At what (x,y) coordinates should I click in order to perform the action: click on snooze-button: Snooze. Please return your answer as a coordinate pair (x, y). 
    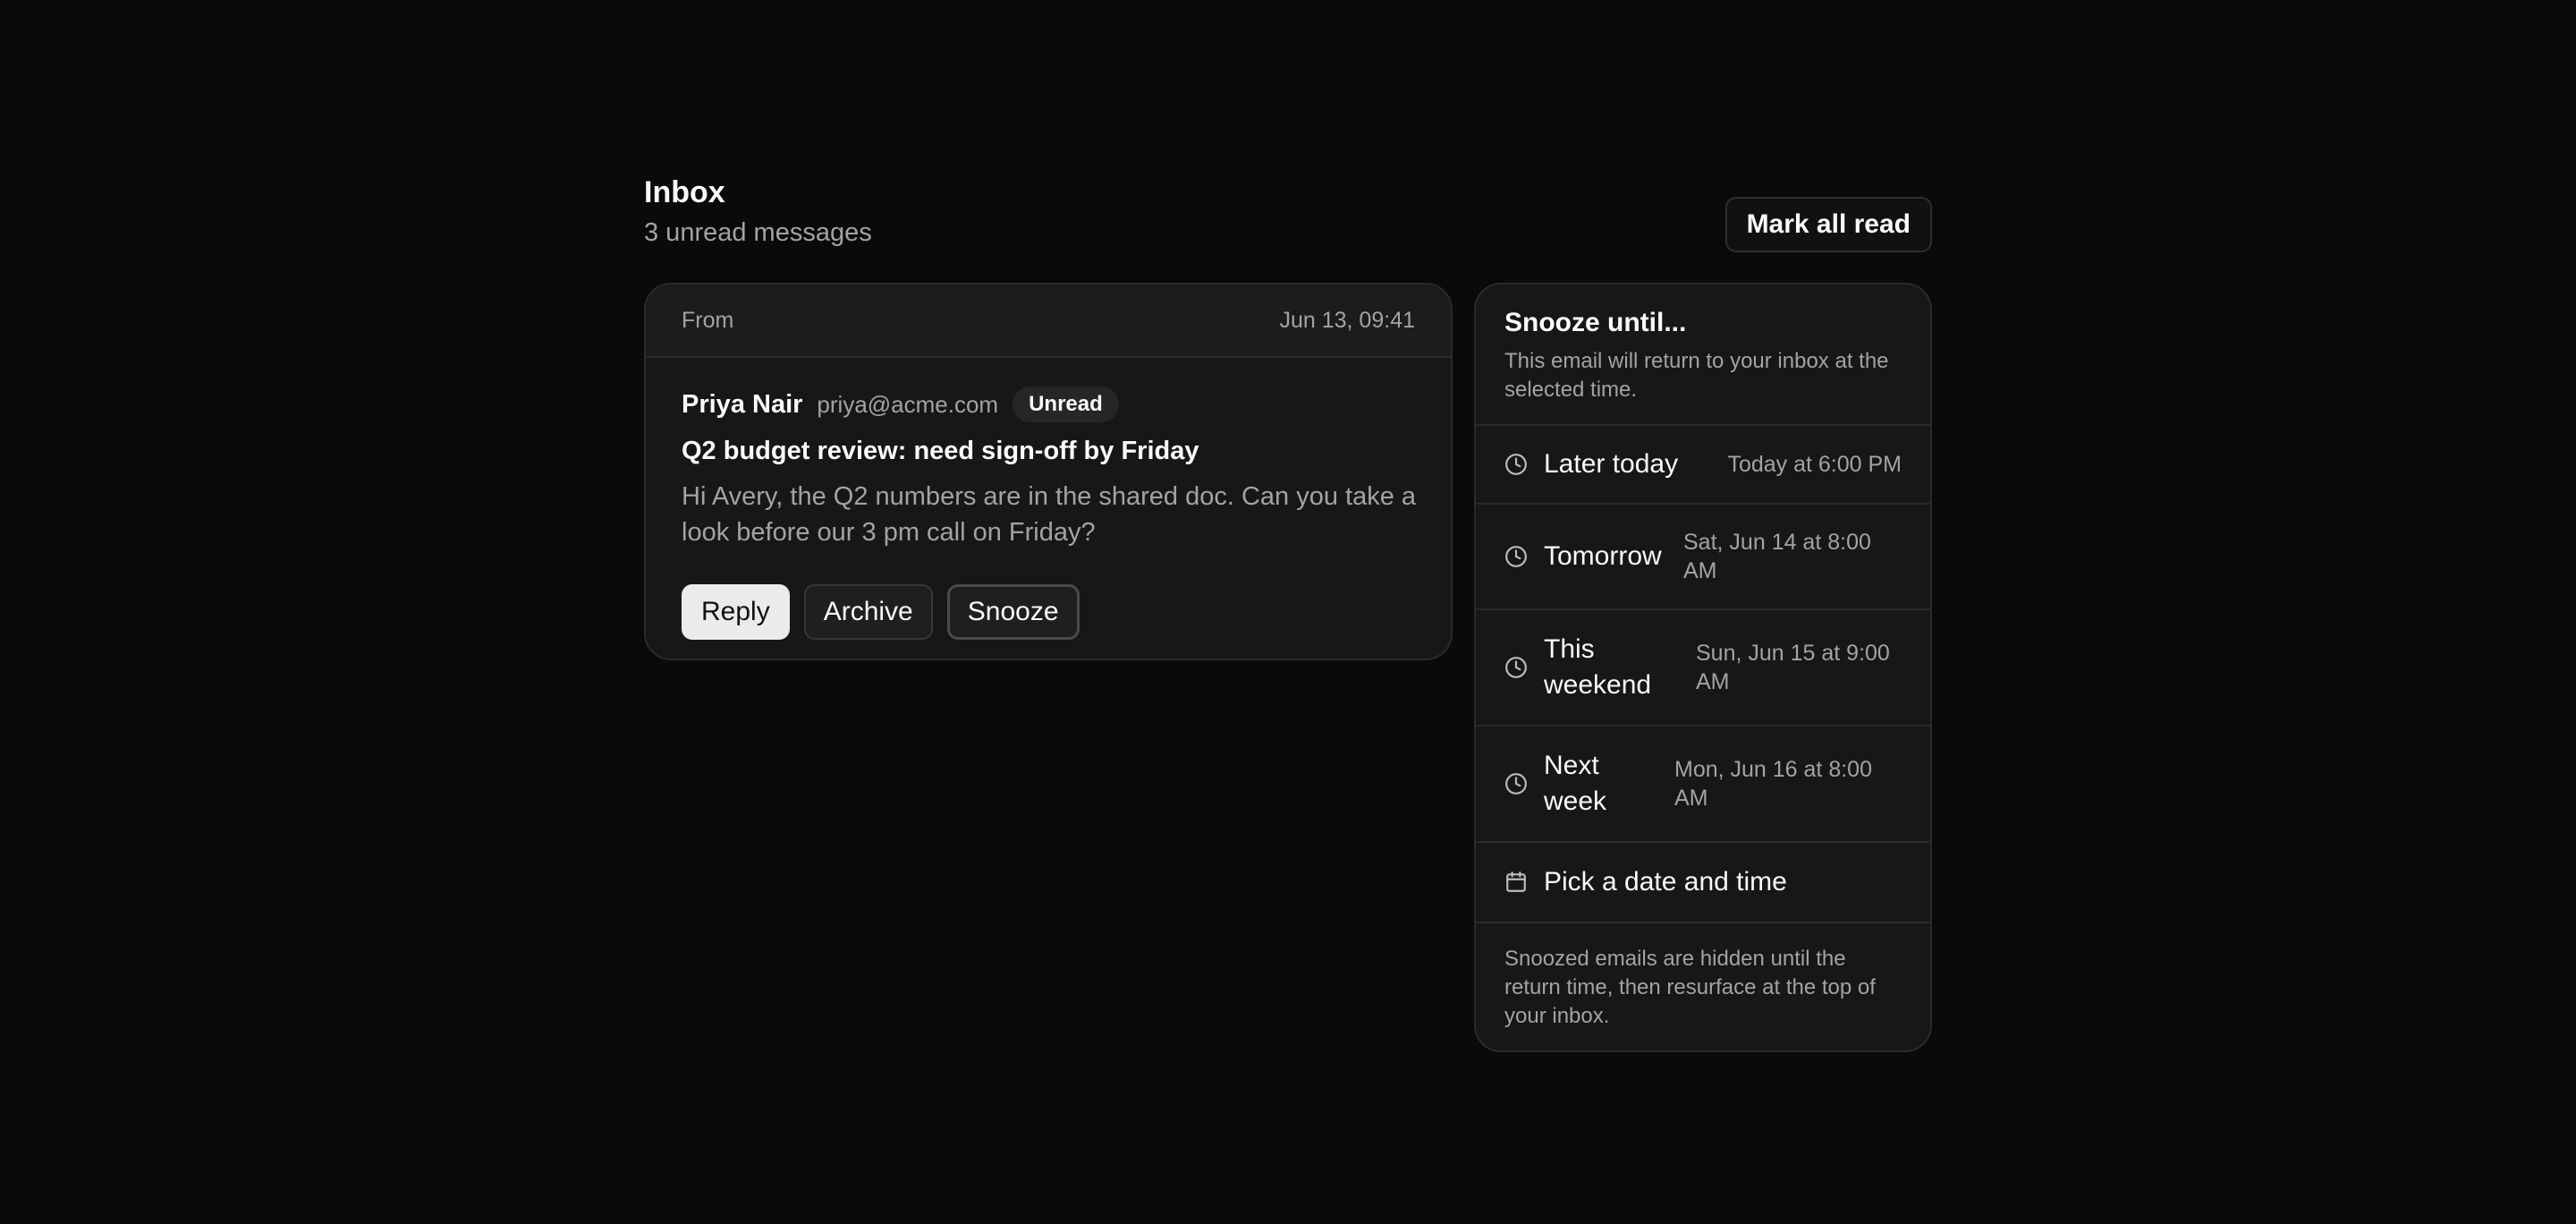
    Looking at the image, I should click on (1013, 612).